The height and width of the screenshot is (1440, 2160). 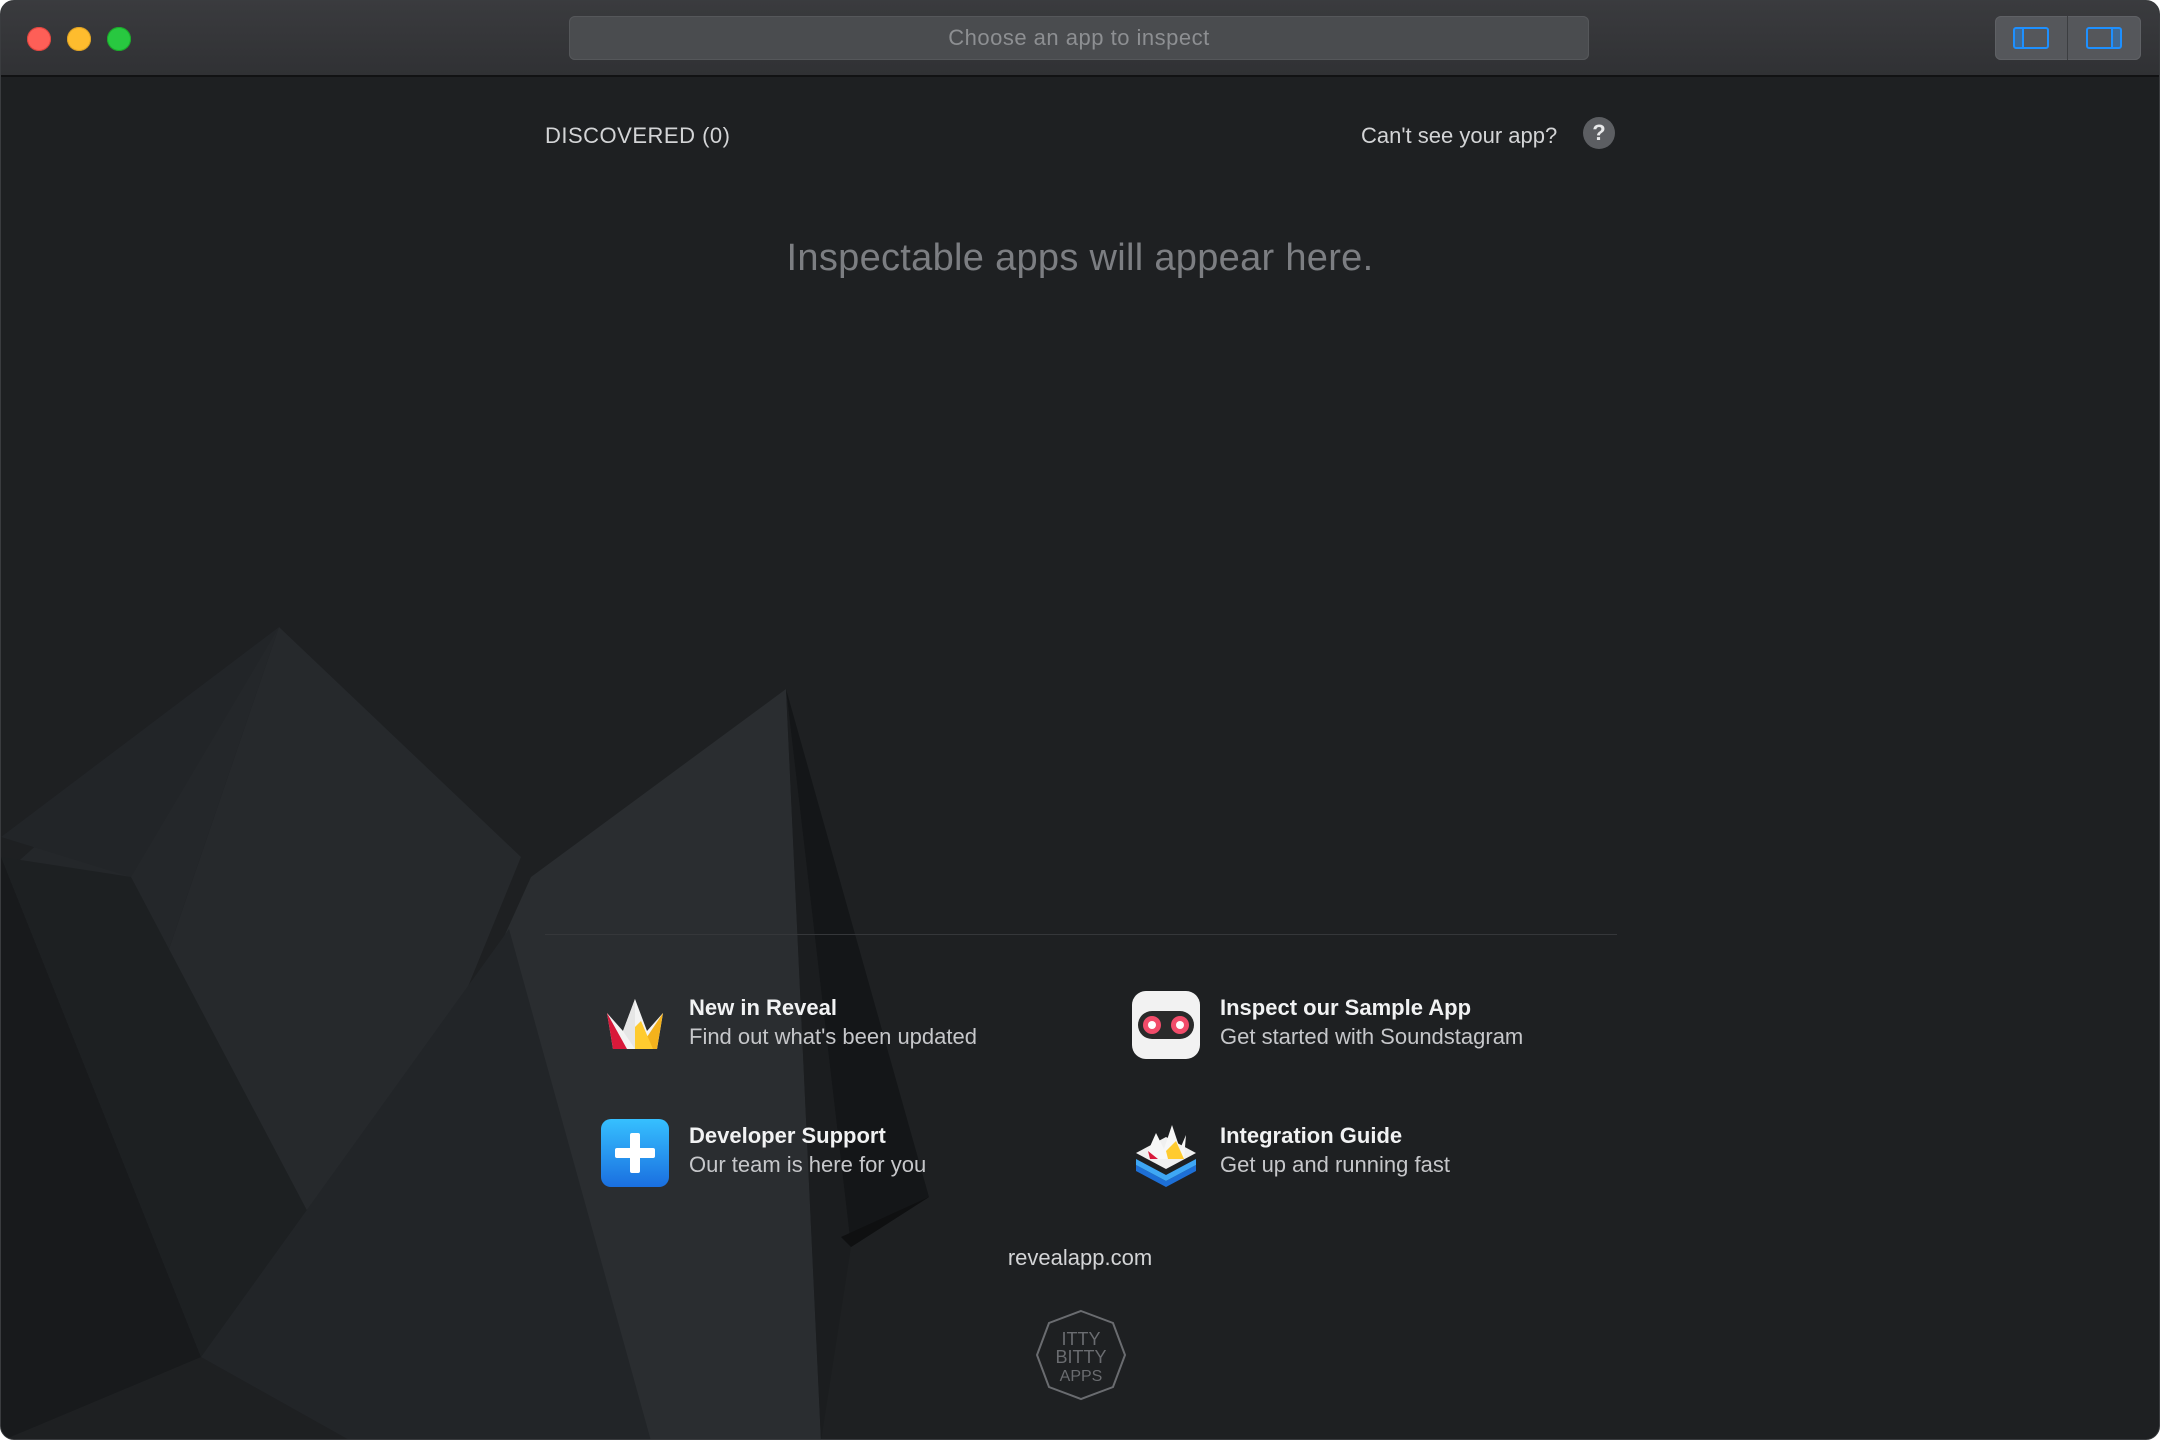 I want to click on itty-bitty-apps-logo: ITTY BITTY APPS, so click(x=1081, y=1355).